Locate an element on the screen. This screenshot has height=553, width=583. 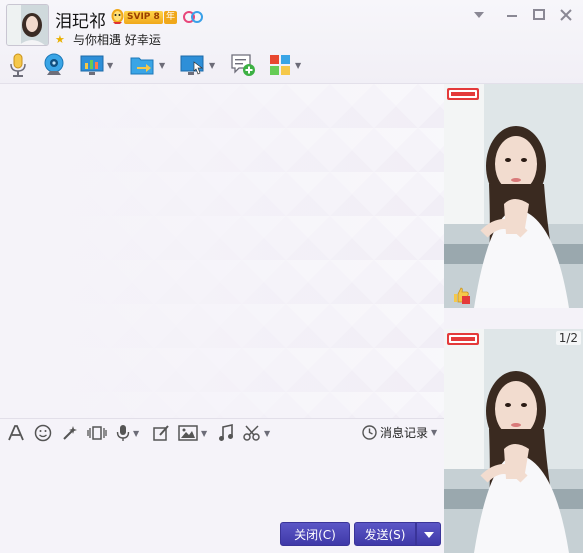
shake-window-button is located at coordinates (97, 433).